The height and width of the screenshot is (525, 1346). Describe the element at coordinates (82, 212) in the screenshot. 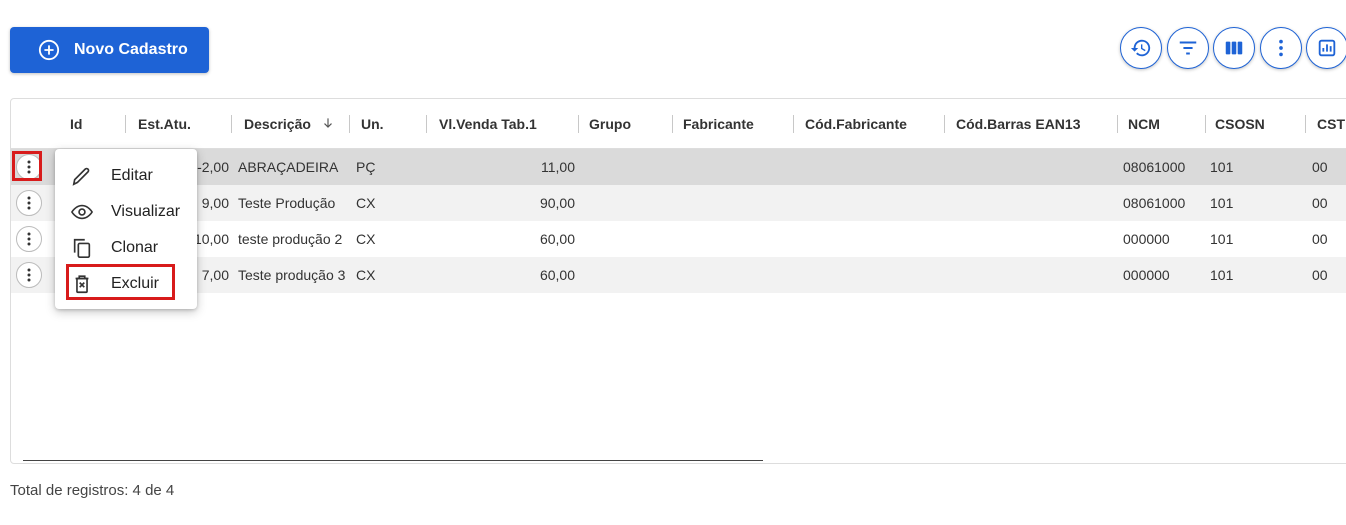

I see `eye-icon` at that location.